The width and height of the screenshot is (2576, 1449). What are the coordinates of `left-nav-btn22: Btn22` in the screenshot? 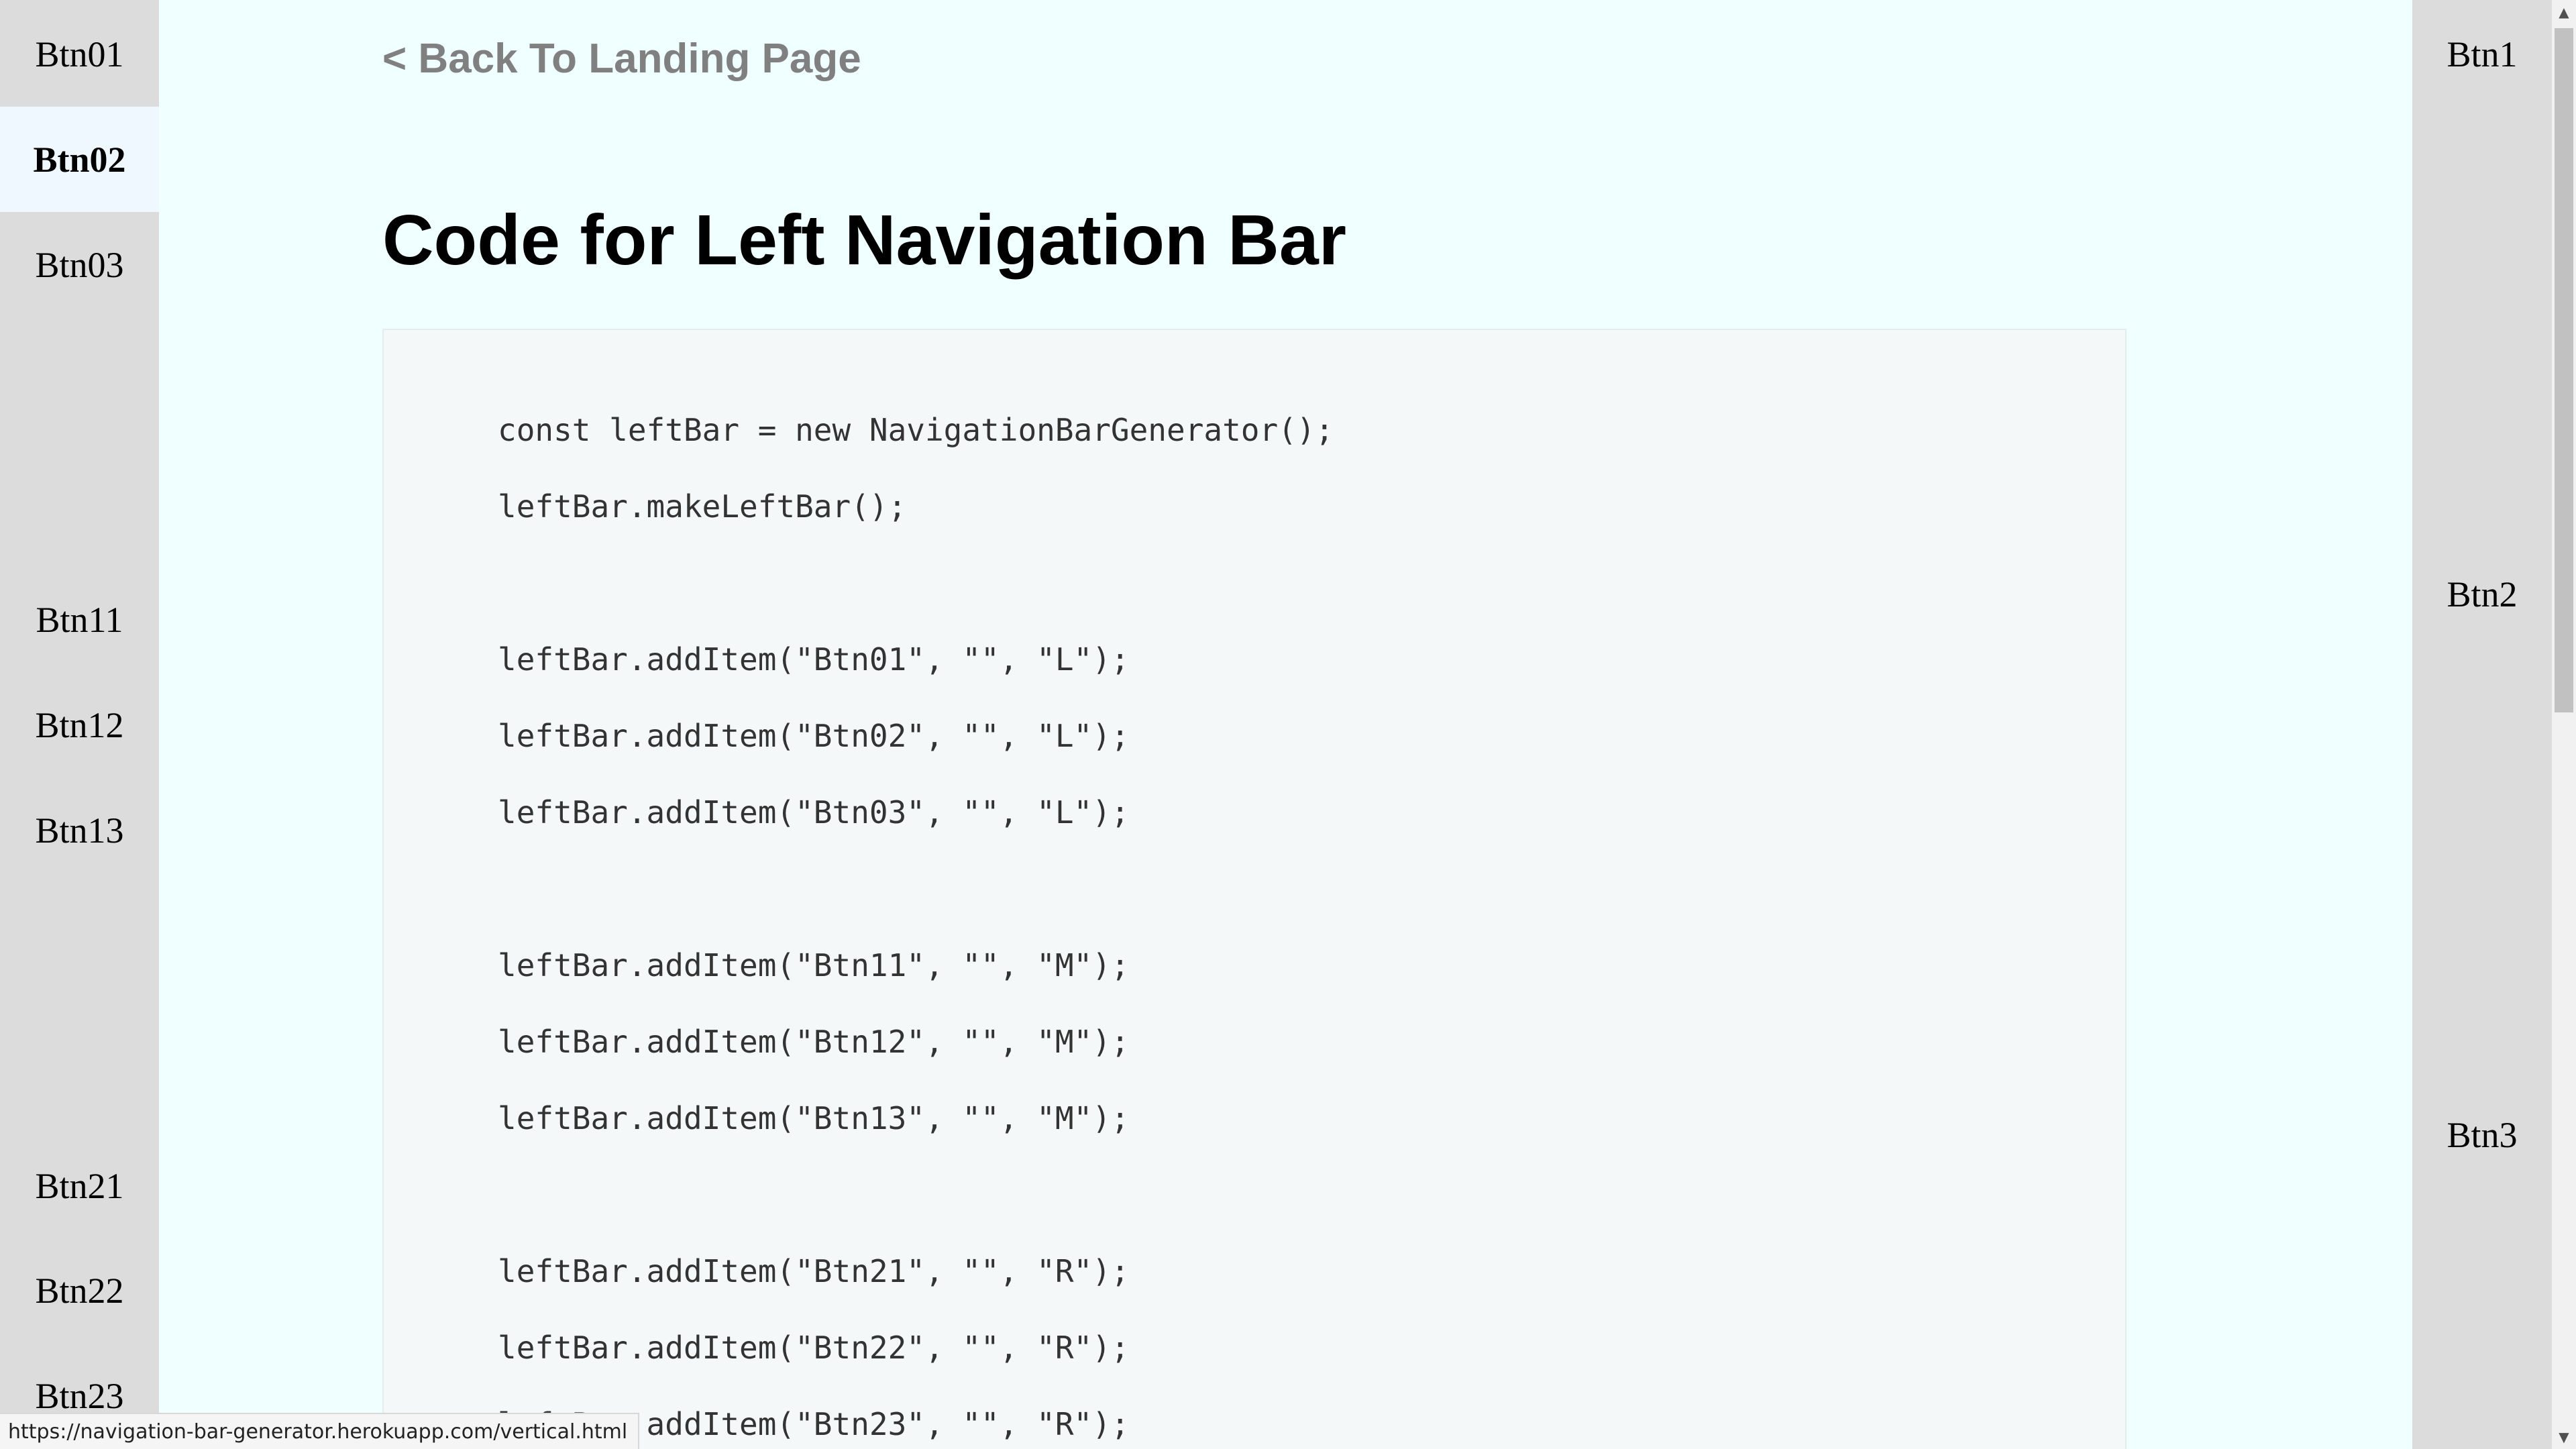 It's located at (79, 1290).